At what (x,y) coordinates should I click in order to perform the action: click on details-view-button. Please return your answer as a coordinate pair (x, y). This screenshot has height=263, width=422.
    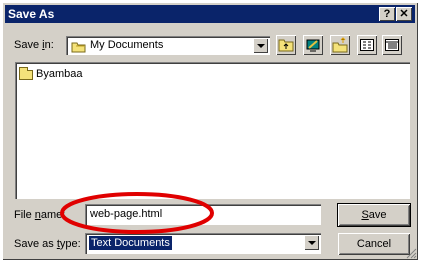
    Looking at the image, I should click on (392, 45).